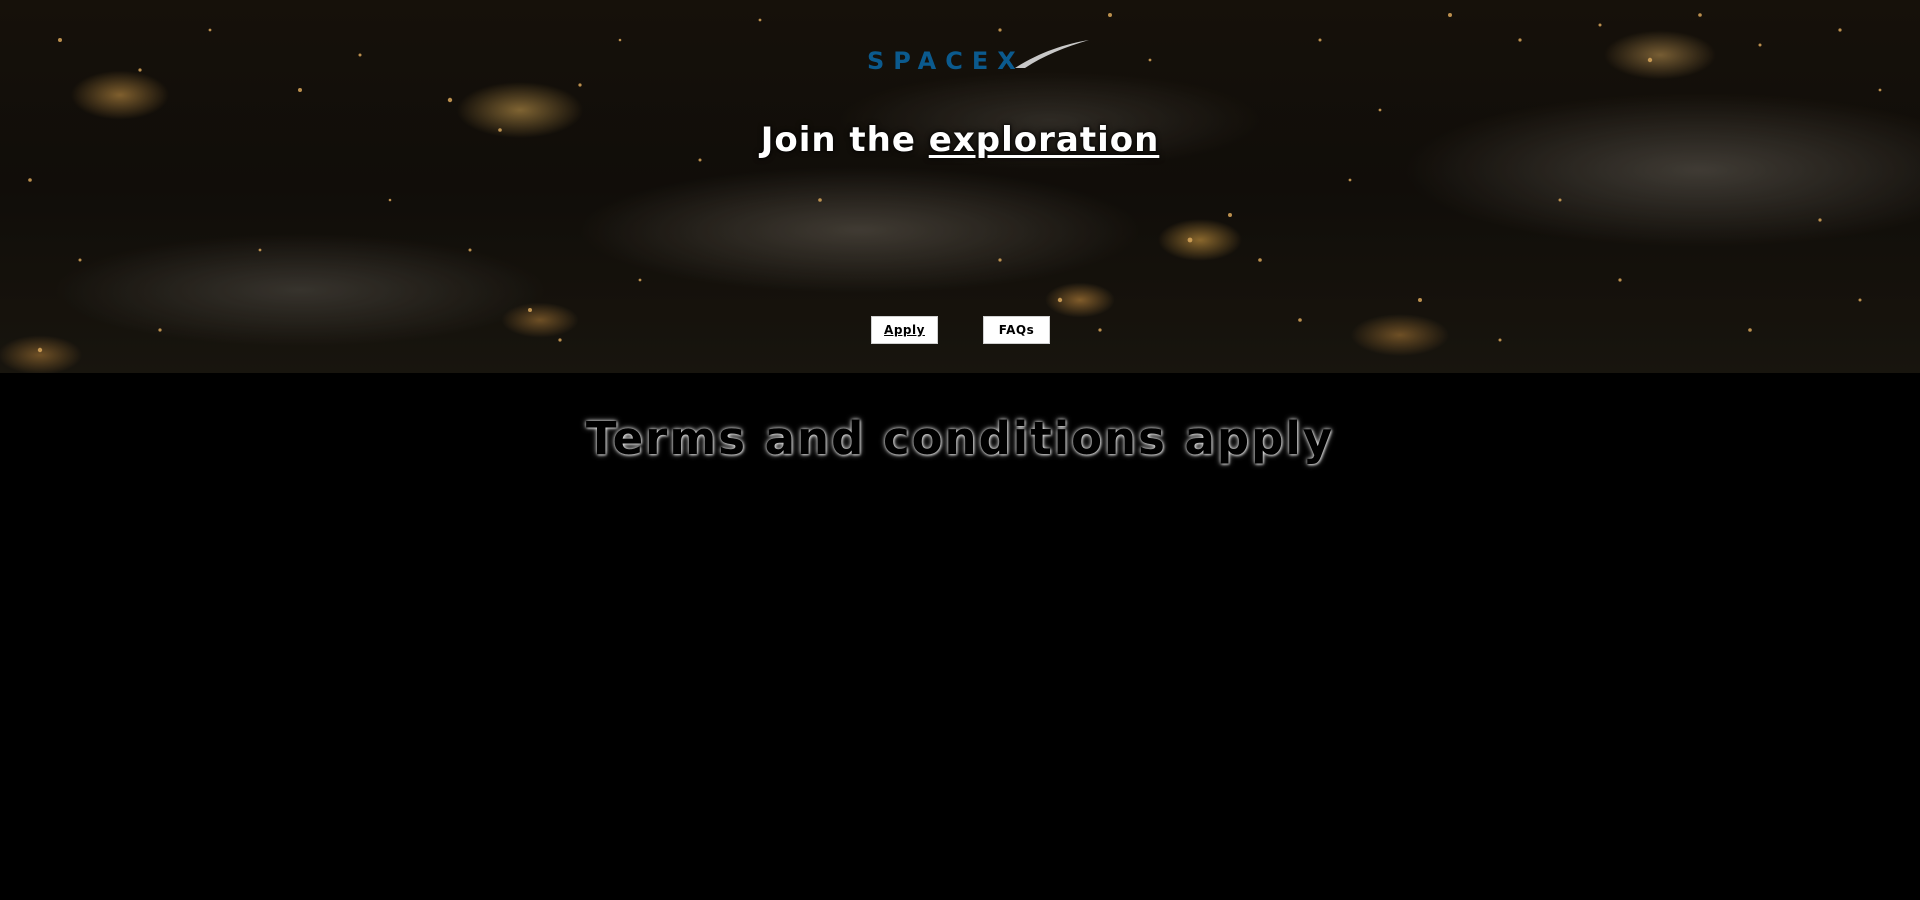  I want to click on terms-notice: Terms and conditions apply, so click(960, 438).